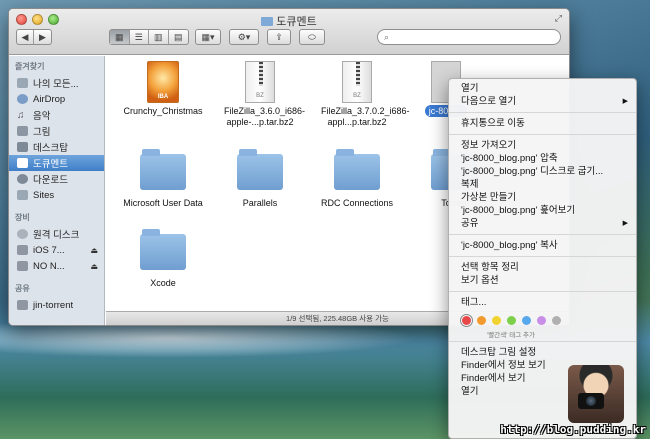 The width and height of the screenshot is (650, 439). What do you see at coordinates (120, 37) in the screenshot?
I see `icon-view-icon: ▦` at bounding box center [120, 37].